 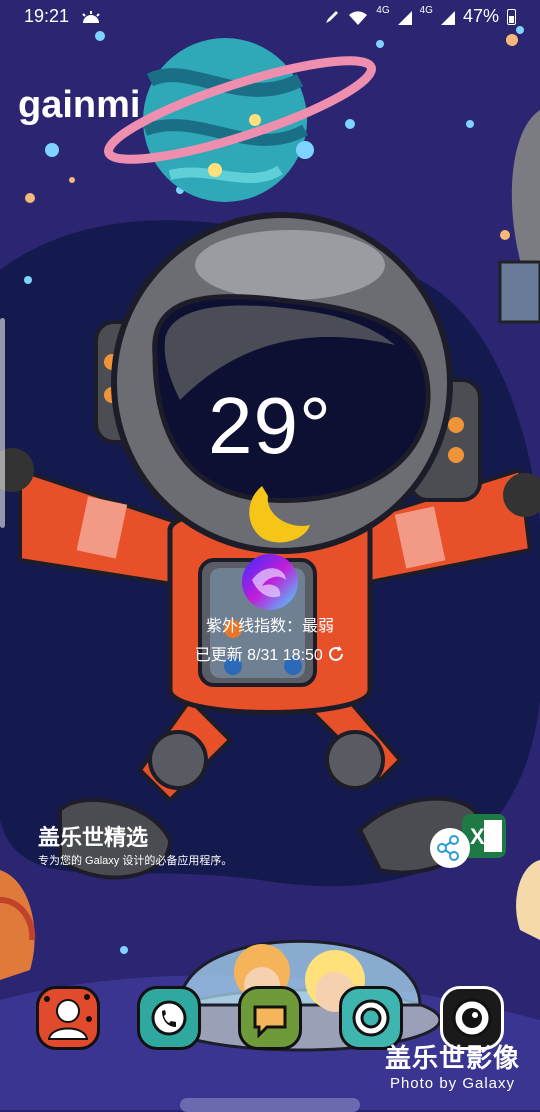 I want to click on home-title: gainmi, so click(x=79, y=105).